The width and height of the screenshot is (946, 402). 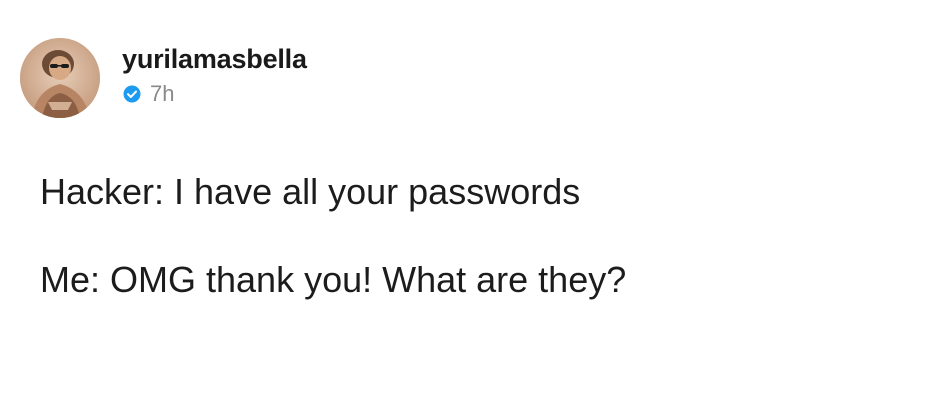 I want to click on post-text-line: Me: OMG thank you! What are they?, so click(x=333, y=279).